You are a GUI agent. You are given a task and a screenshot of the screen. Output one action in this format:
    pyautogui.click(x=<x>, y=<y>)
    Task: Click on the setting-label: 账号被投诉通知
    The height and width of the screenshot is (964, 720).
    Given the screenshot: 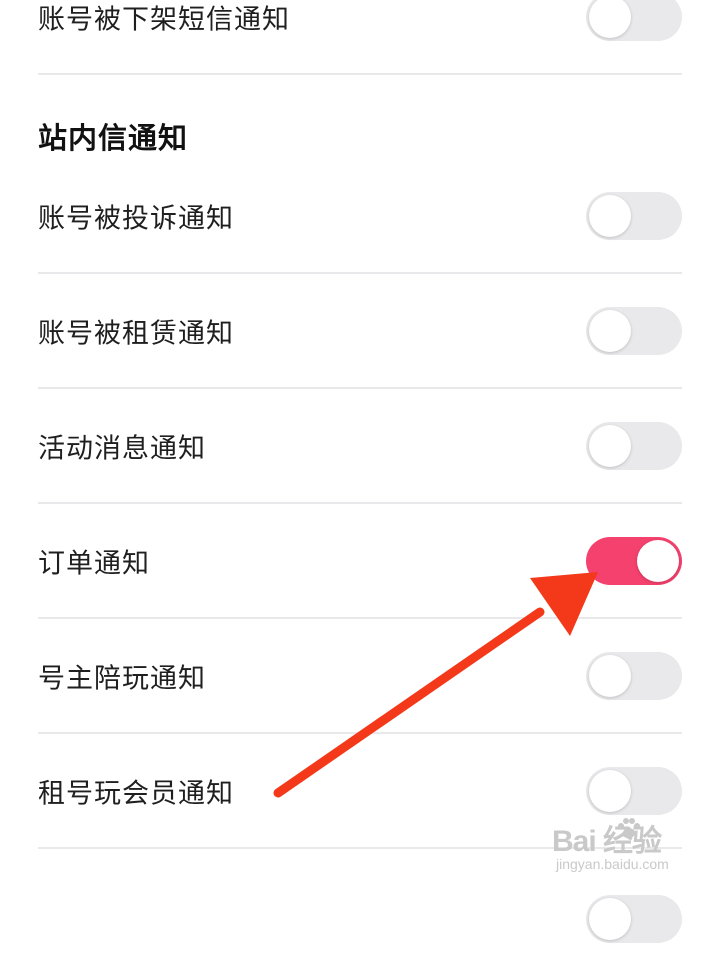 What is the action you would take?
    pyautogui.click(x=136, y=218)
    